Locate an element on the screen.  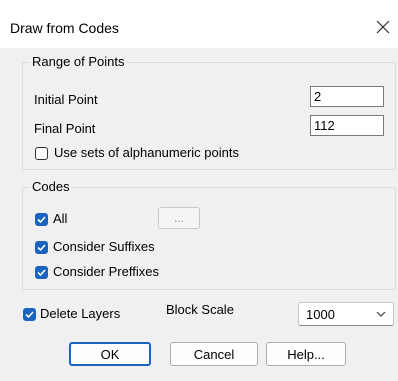
range-of-points-legend: Range of Points is located at coordinates (78, 61).